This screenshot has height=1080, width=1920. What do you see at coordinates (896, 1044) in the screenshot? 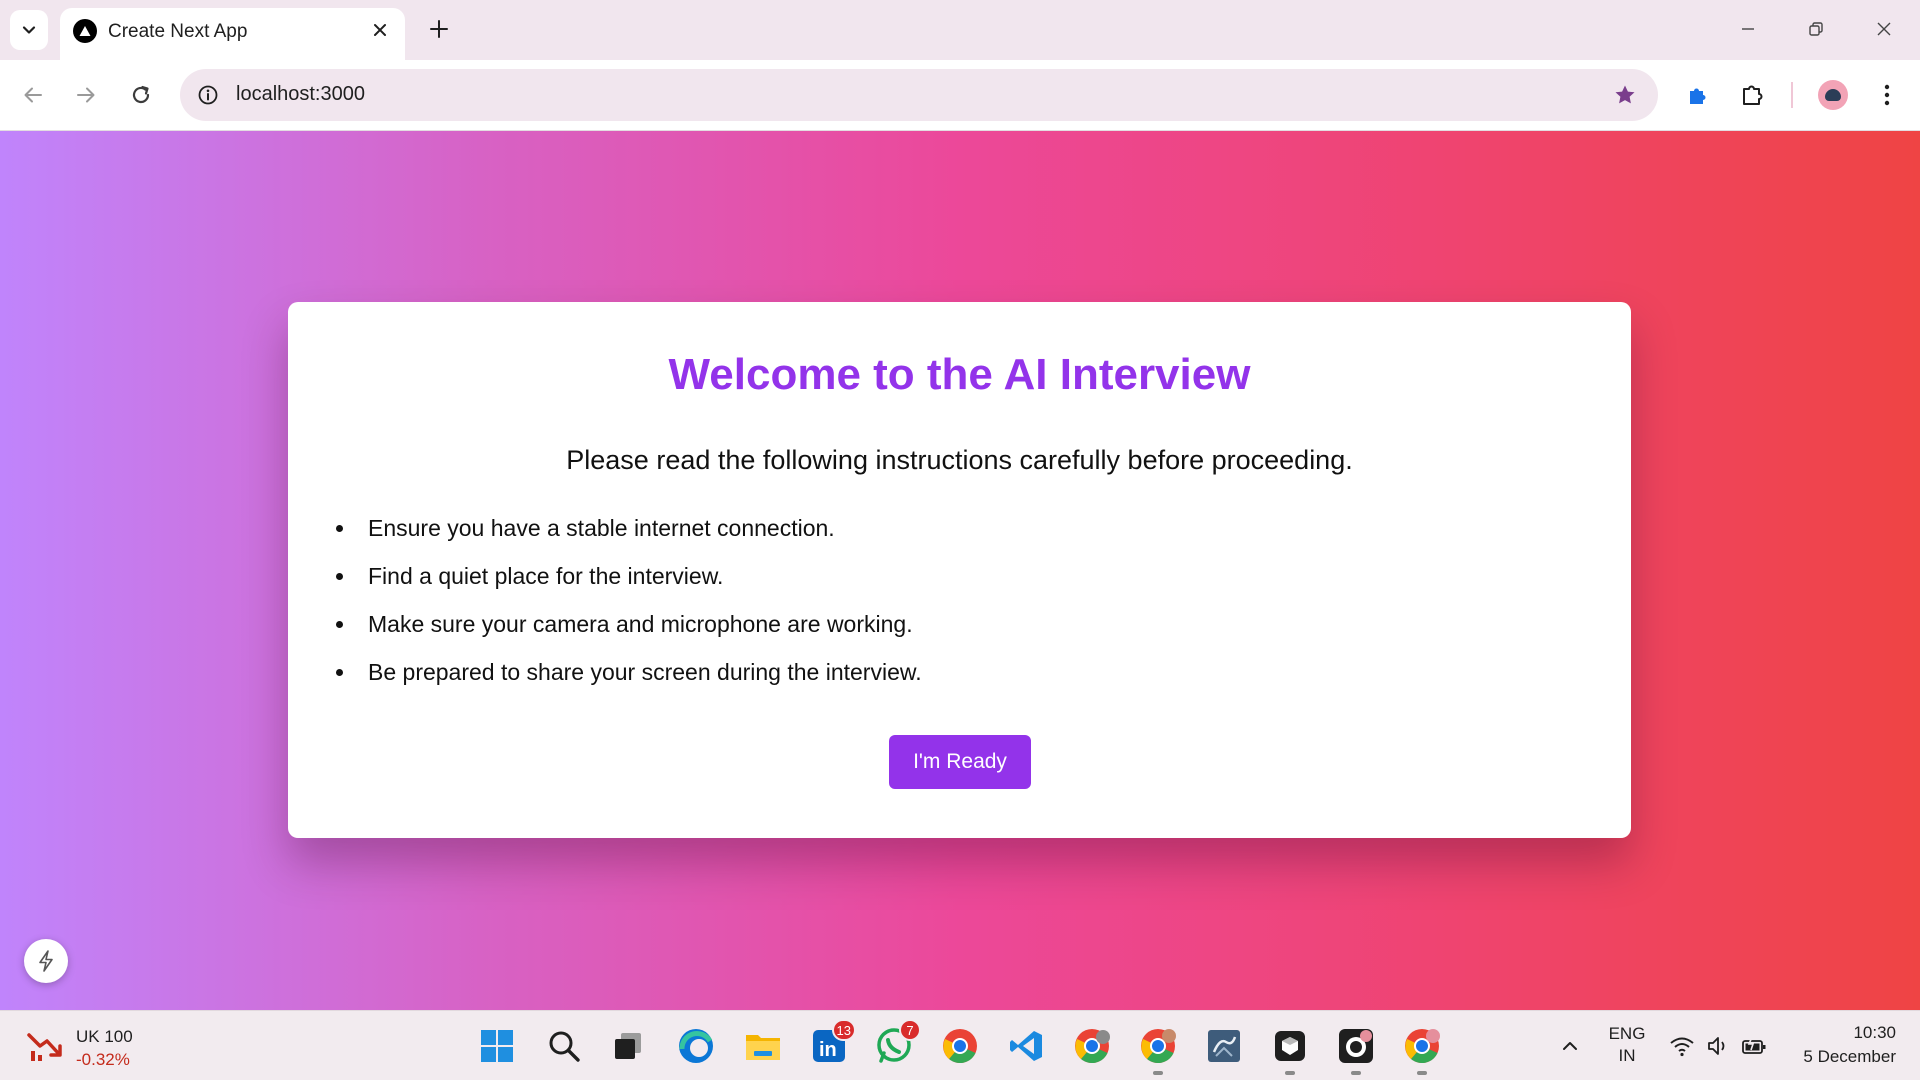
I see `whatsapp-app: 7` at bounding box center [896, 1044].